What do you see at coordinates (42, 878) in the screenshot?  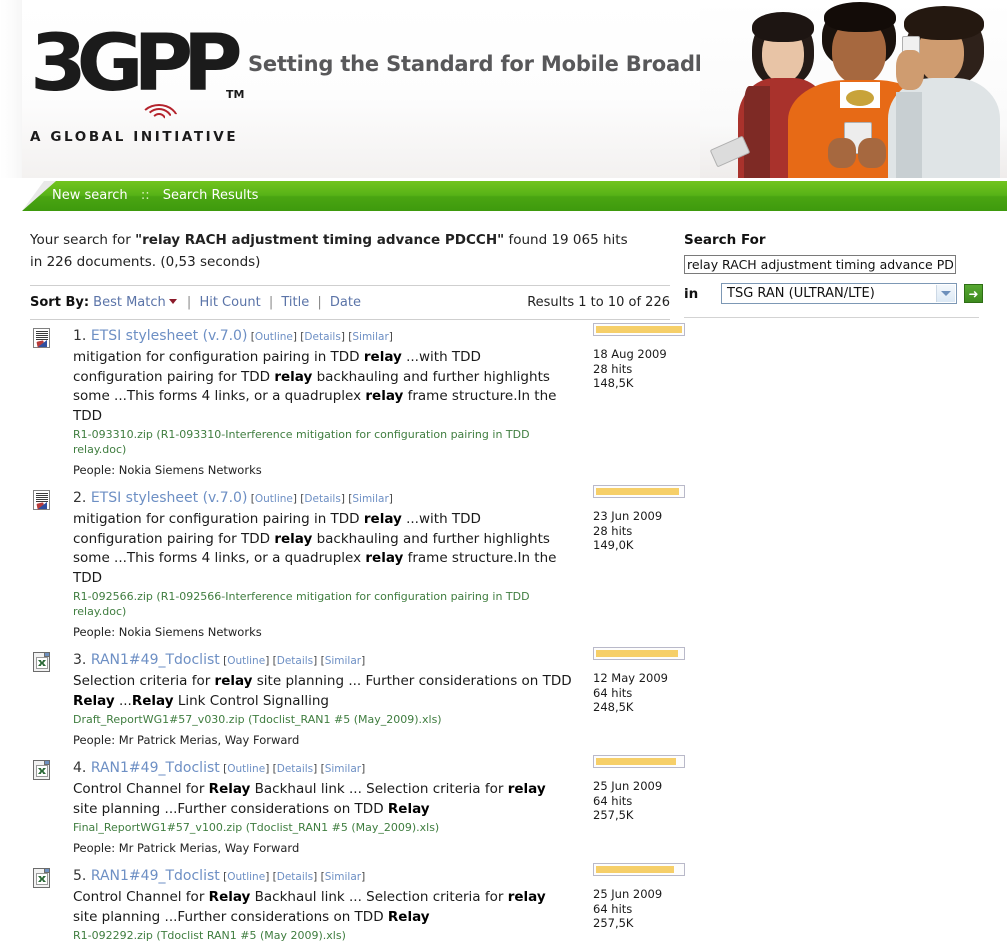 I see `excel-document-icon` at bounding box center [42, 878].